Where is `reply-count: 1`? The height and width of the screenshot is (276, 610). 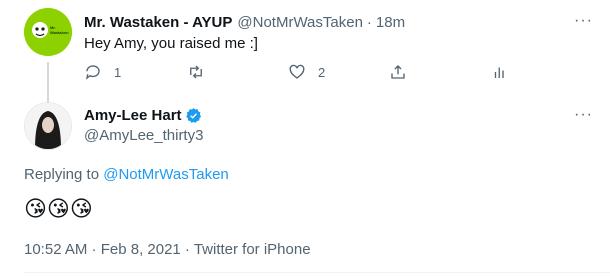 reply-count: 1 is located at coordinates (118, 72).